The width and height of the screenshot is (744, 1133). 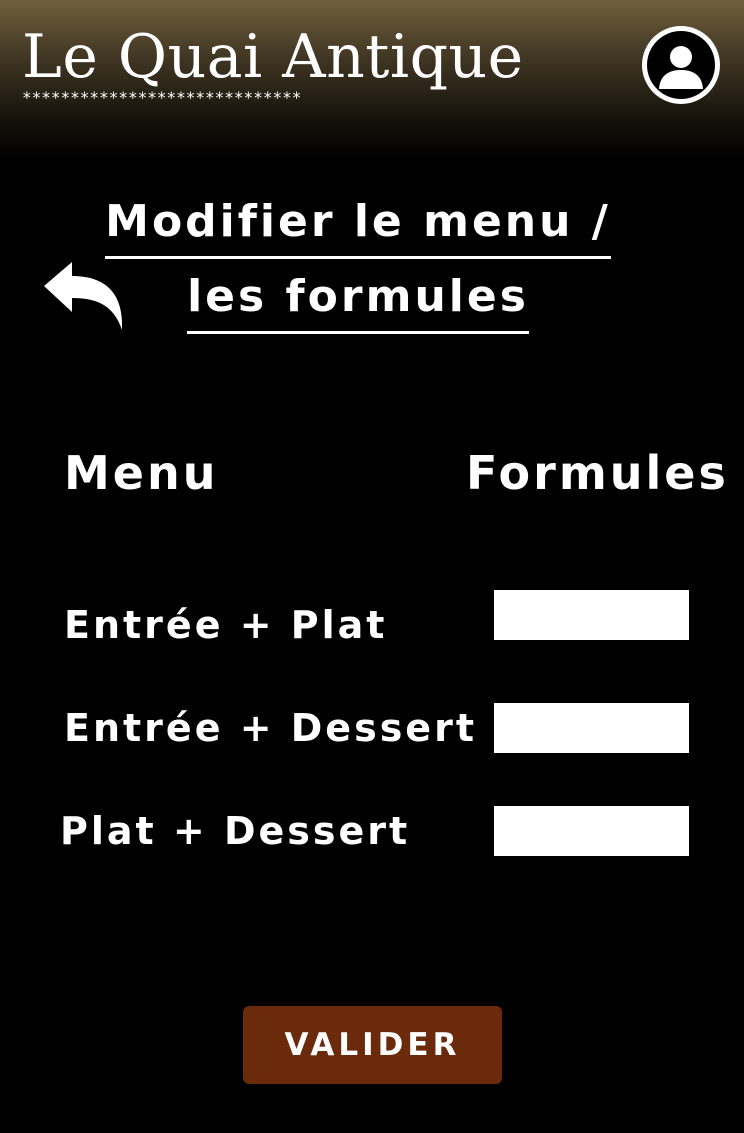 What do you see at coordinates (358, 262) in the screenshot?
I see `page-title: Modifier le menu / les formules` at bounding box center [358, 262].